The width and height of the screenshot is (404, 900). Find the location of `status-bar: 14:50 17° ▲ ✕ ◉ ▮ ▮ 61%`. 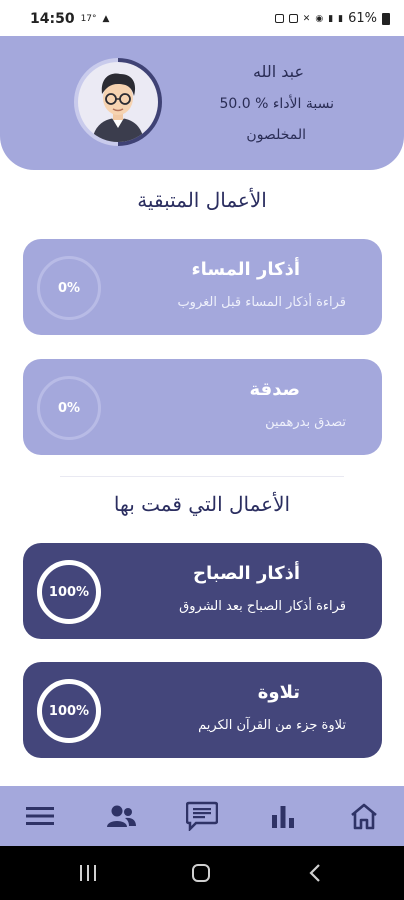

status-bar: 14:50 17° ▲ ✕ ◉ ▮ ▮ 61% is located at coordinates (202, 18).